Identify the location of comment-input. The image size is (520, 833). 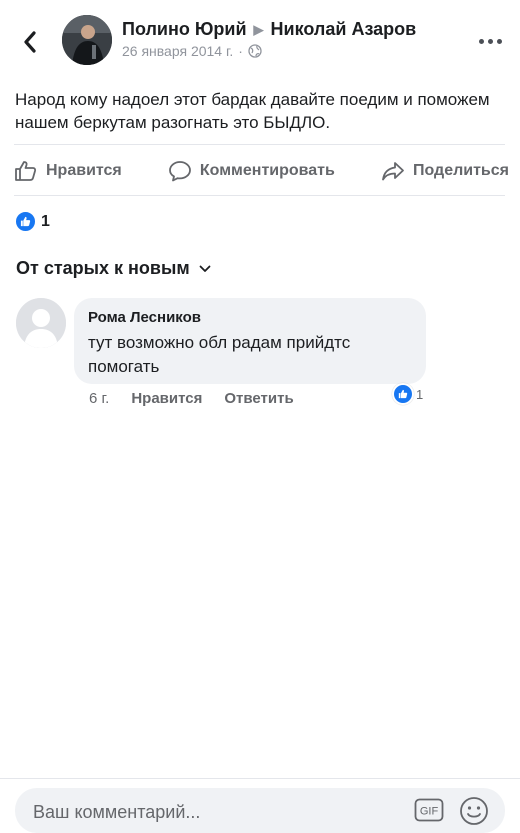
(213, 812).